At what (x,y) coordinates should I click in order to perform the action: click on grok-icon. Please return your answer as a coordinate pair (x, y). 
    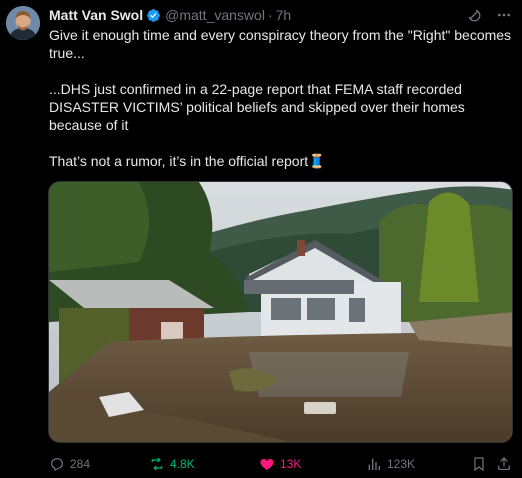
    Looking at the image, I should click on (474, 15).